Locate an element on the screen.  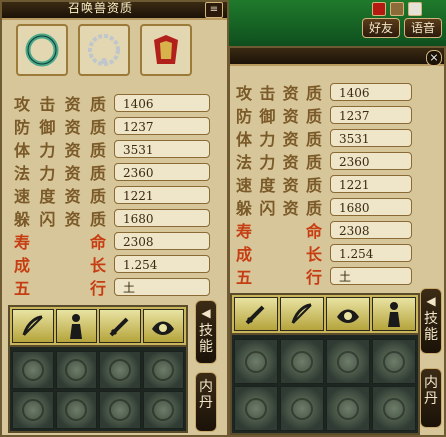
ring-icon is located at coordinates (42, 50).